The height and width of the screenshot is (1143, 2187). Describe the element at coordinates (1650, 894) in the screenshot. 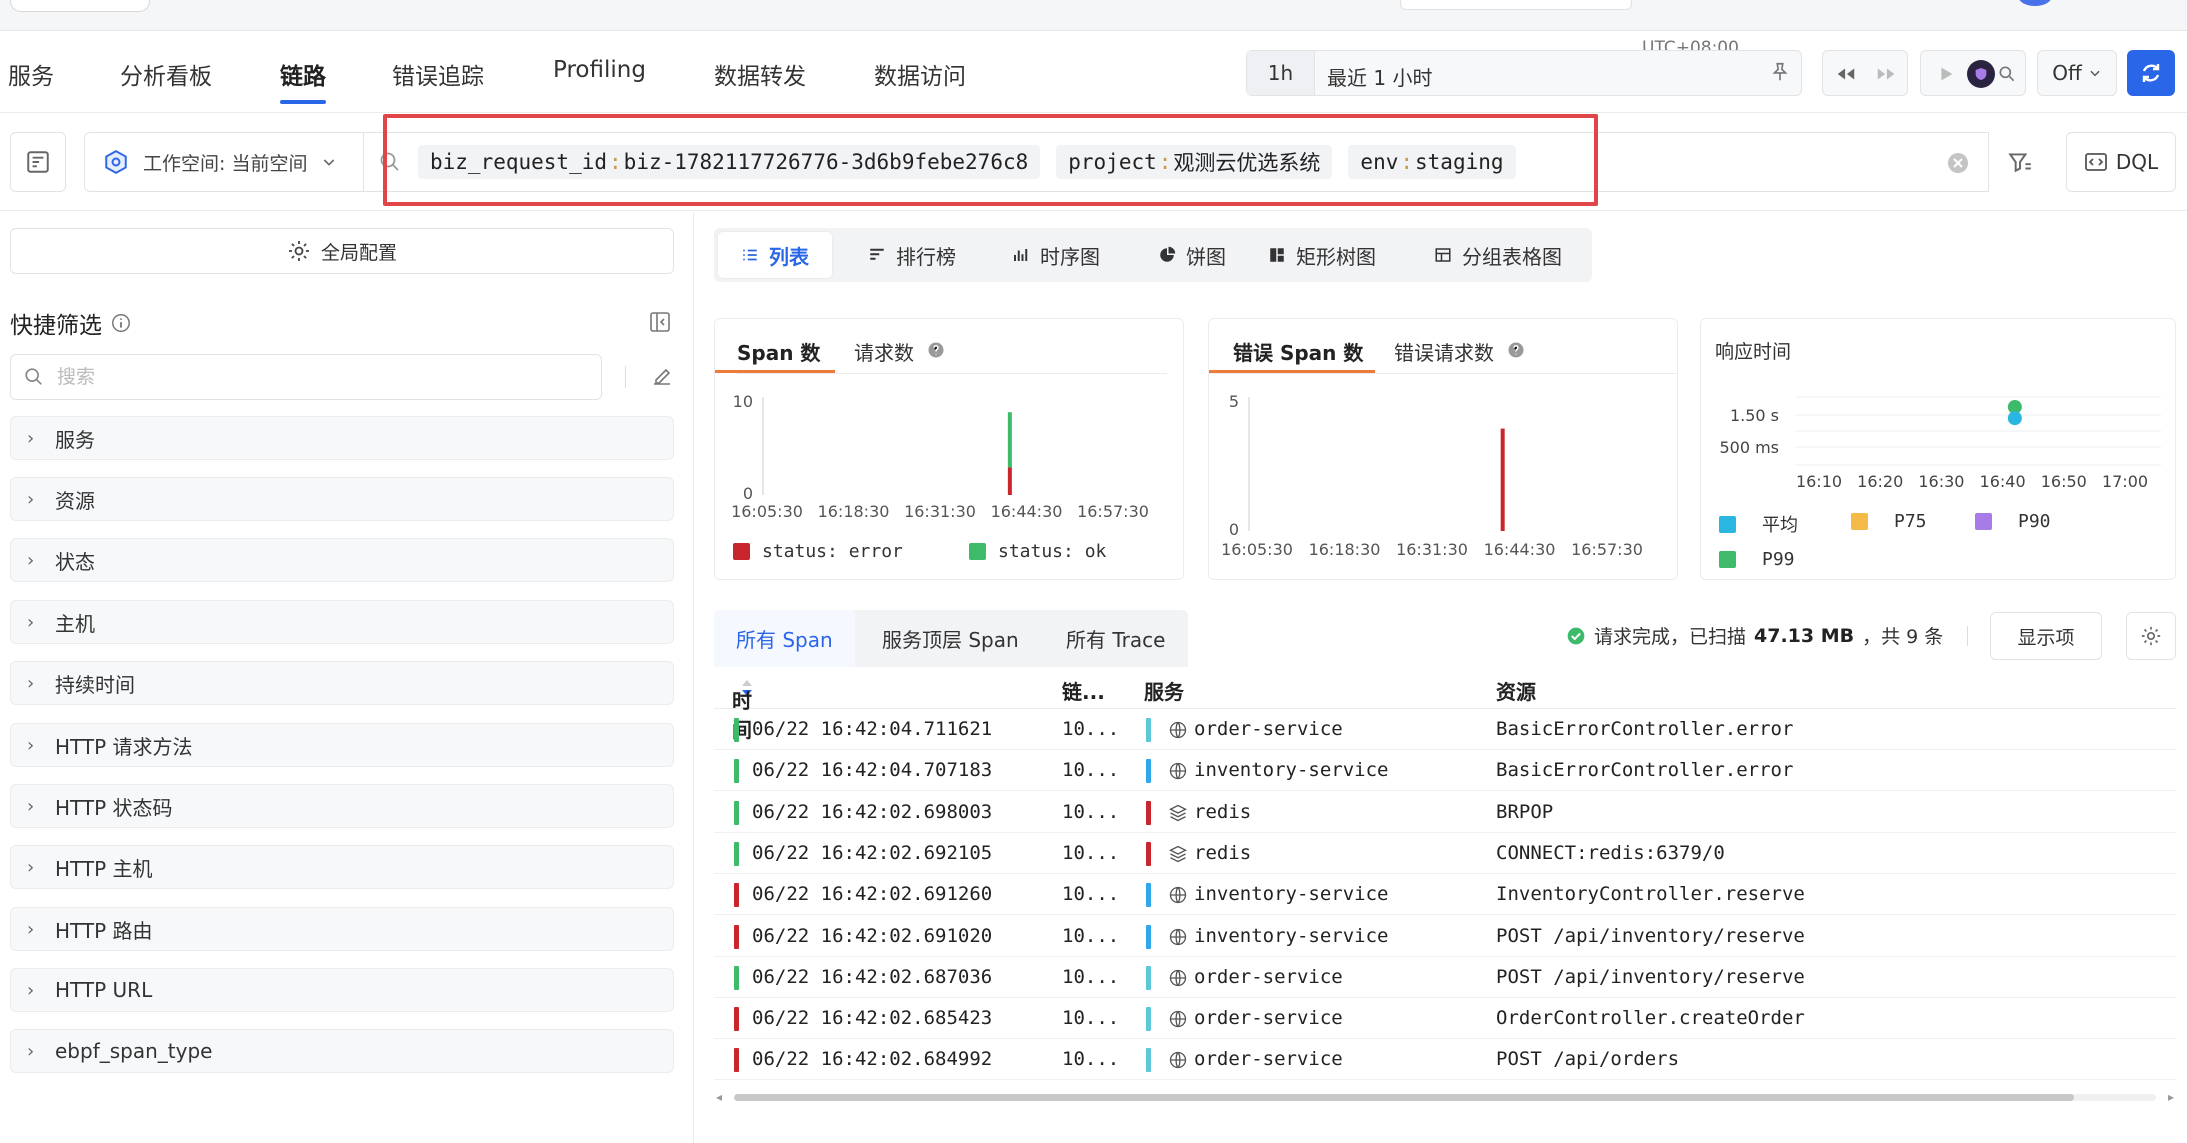

I see `cell-resource: InventoryController.reserve` at that location.